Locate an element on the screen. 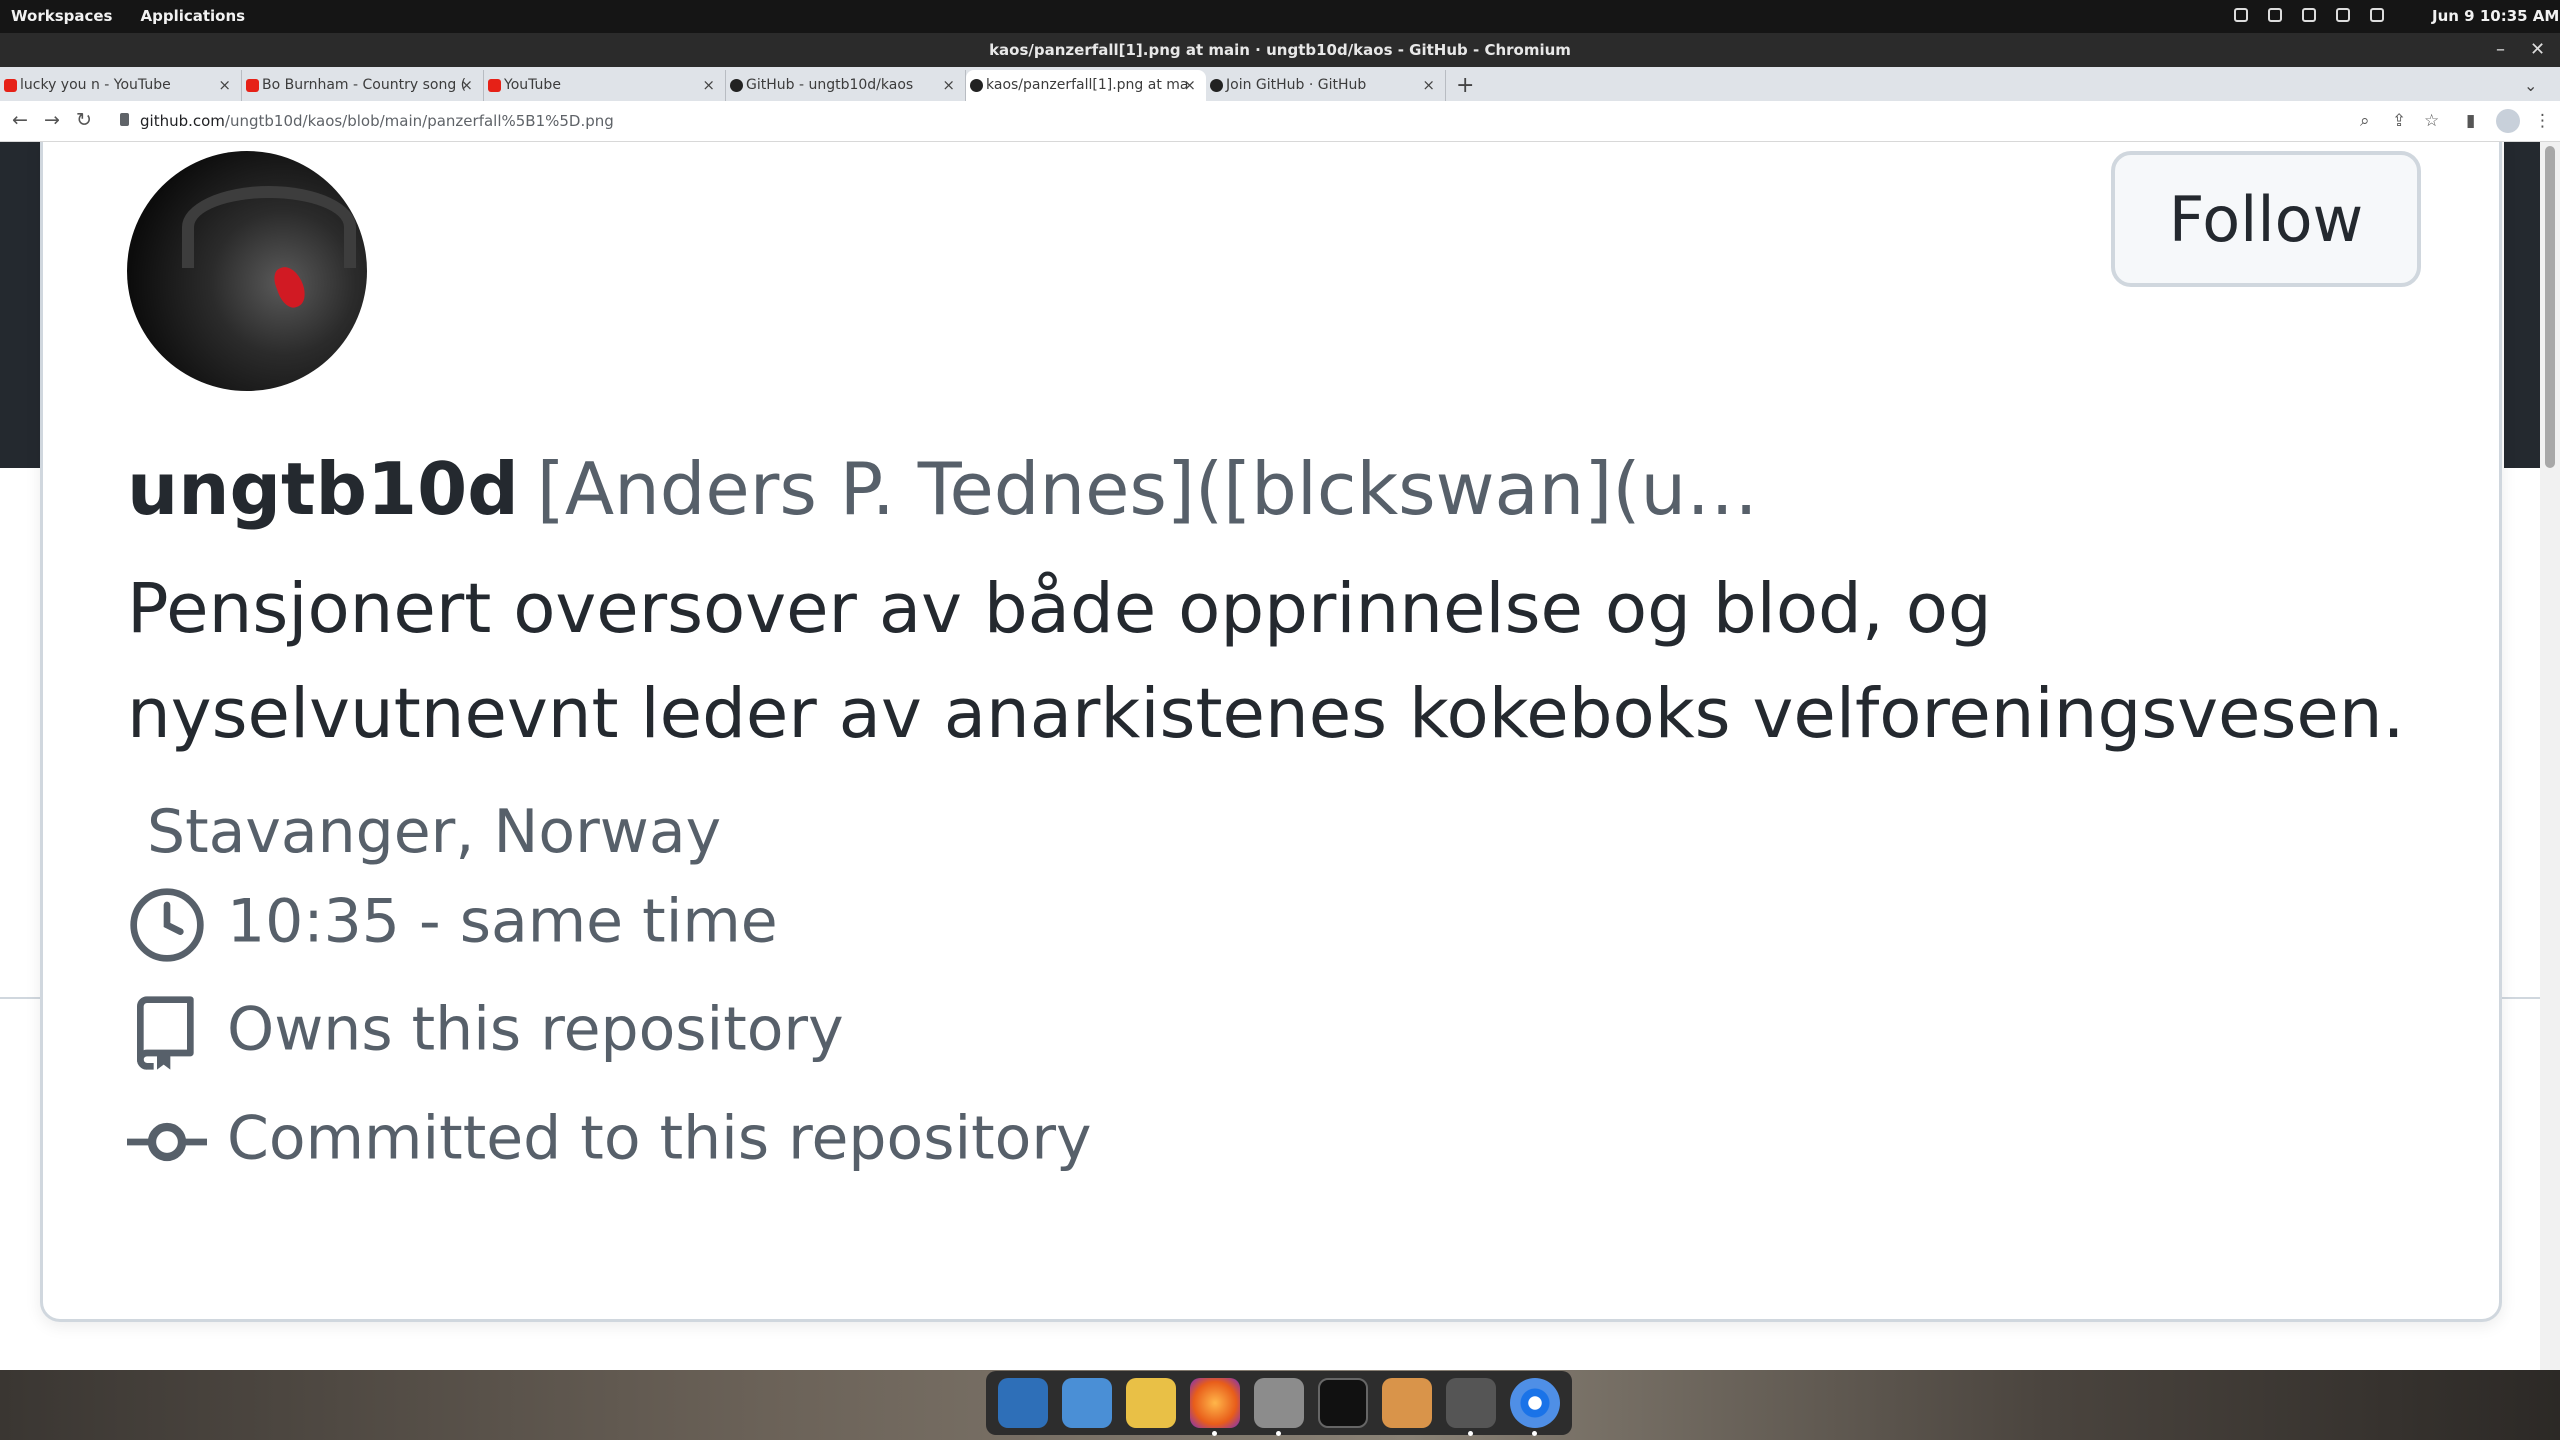 The width and height of the screenshot is (2560, 1440). system-tray is located at coordinates (2309, 15).